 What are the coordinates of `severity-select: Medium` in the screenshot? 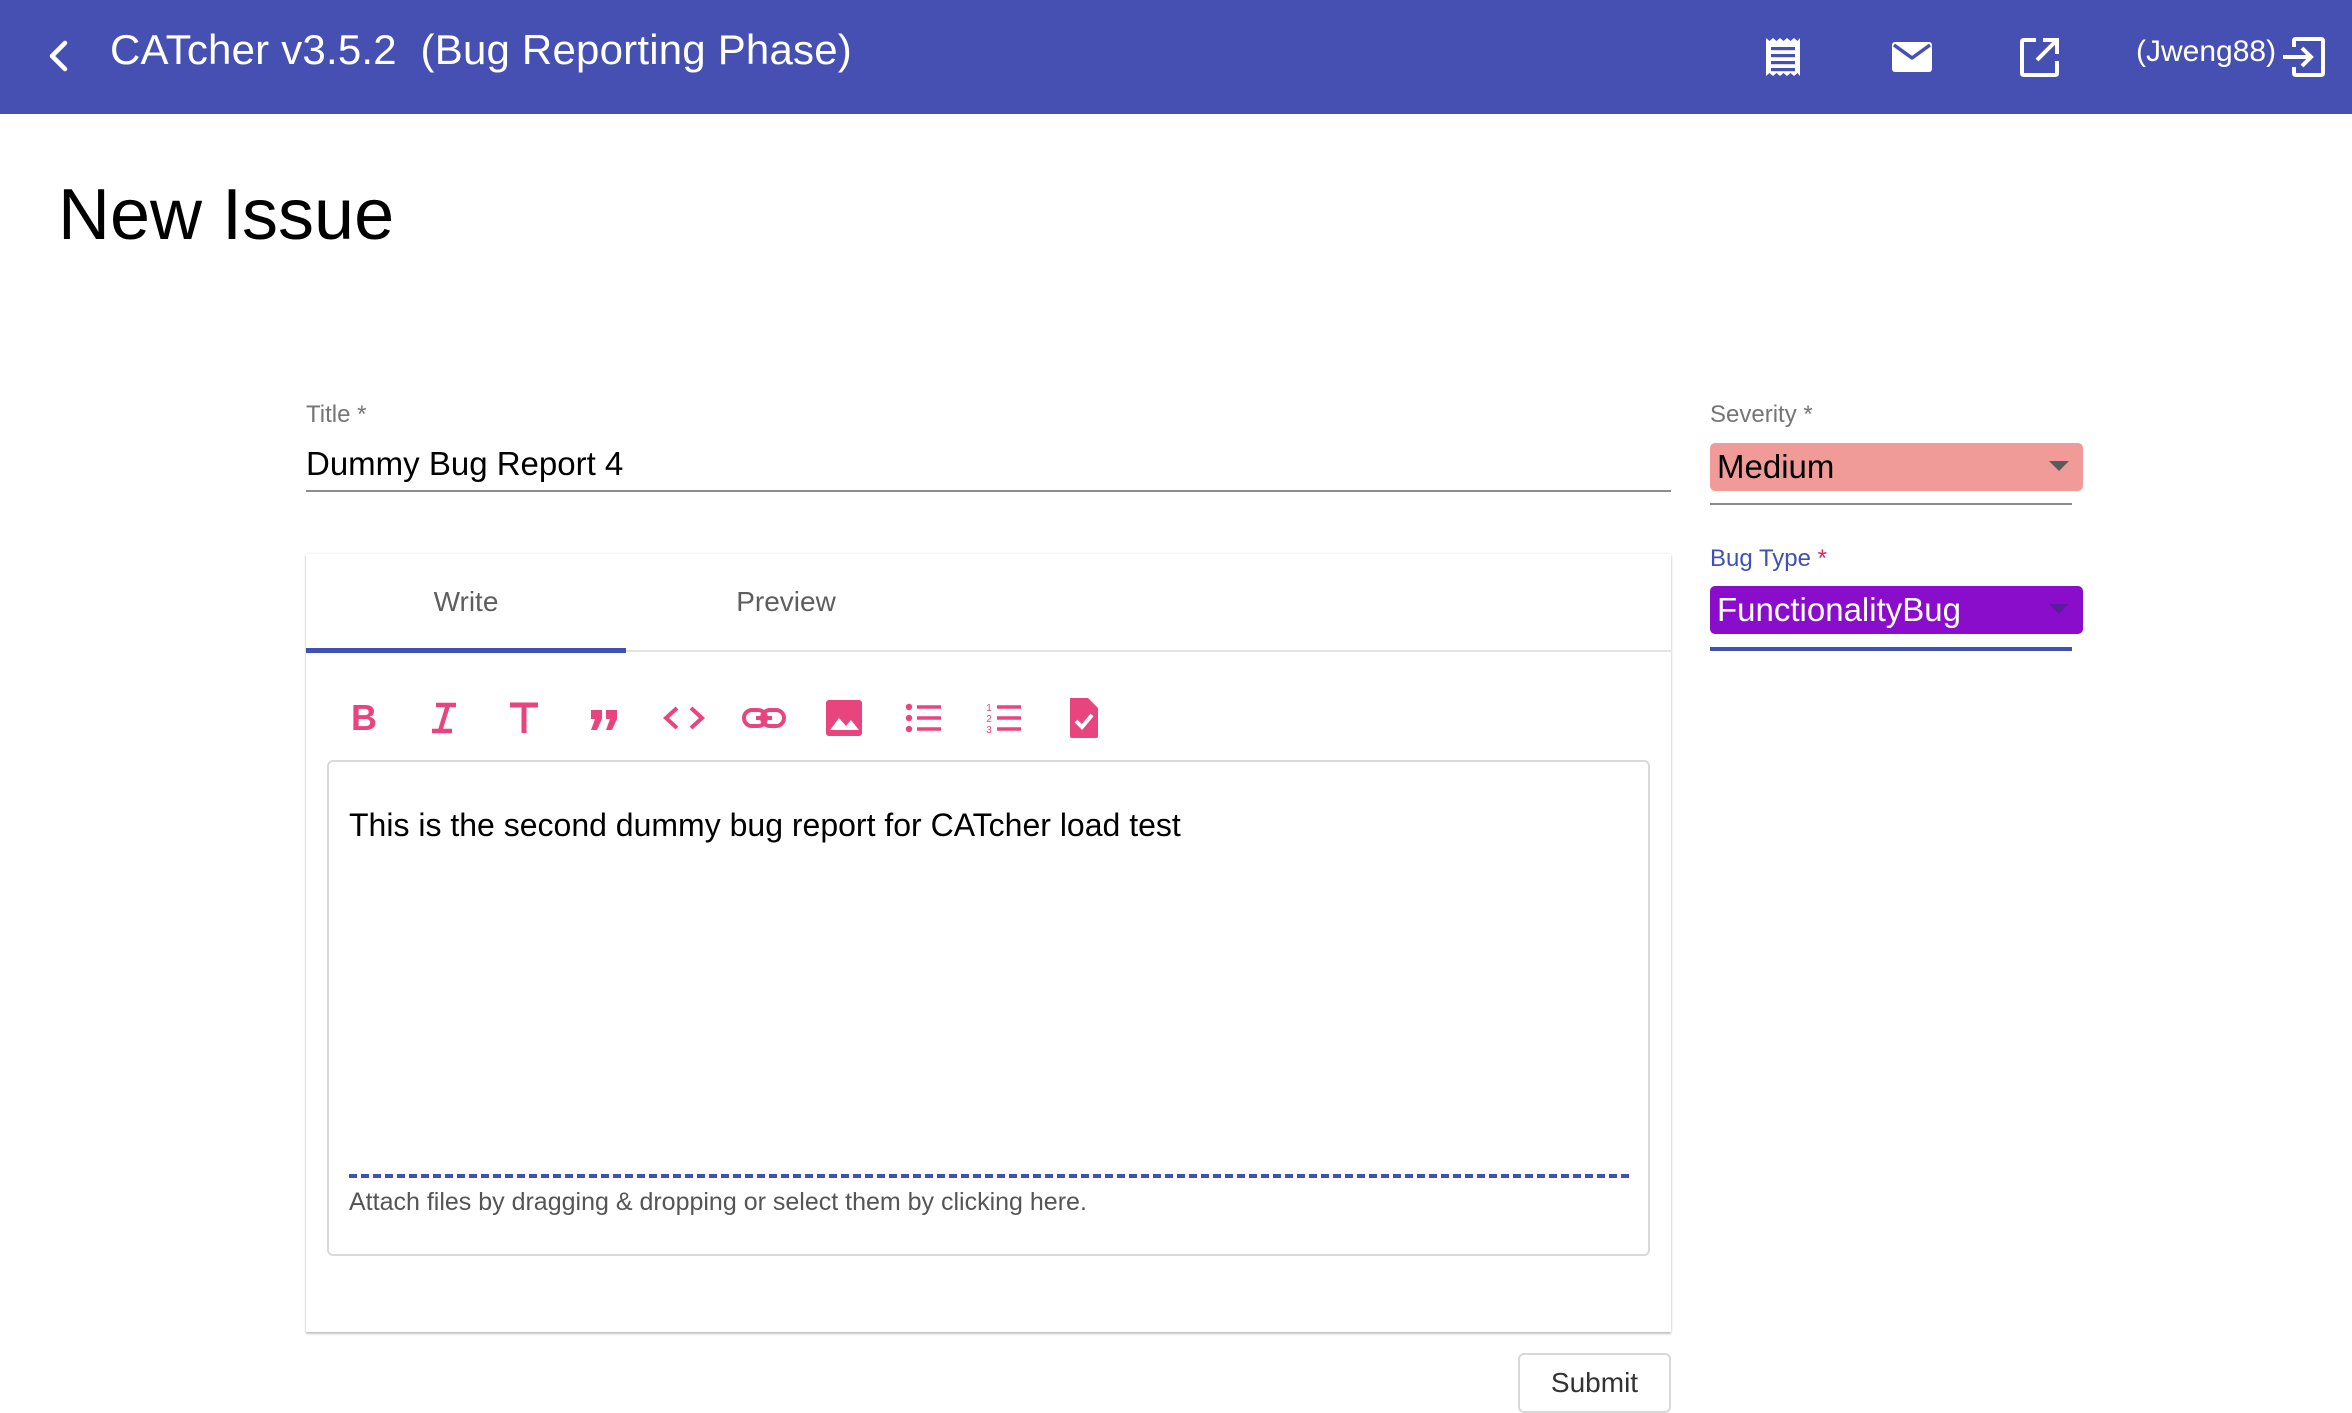 It's located at (1896, 467).